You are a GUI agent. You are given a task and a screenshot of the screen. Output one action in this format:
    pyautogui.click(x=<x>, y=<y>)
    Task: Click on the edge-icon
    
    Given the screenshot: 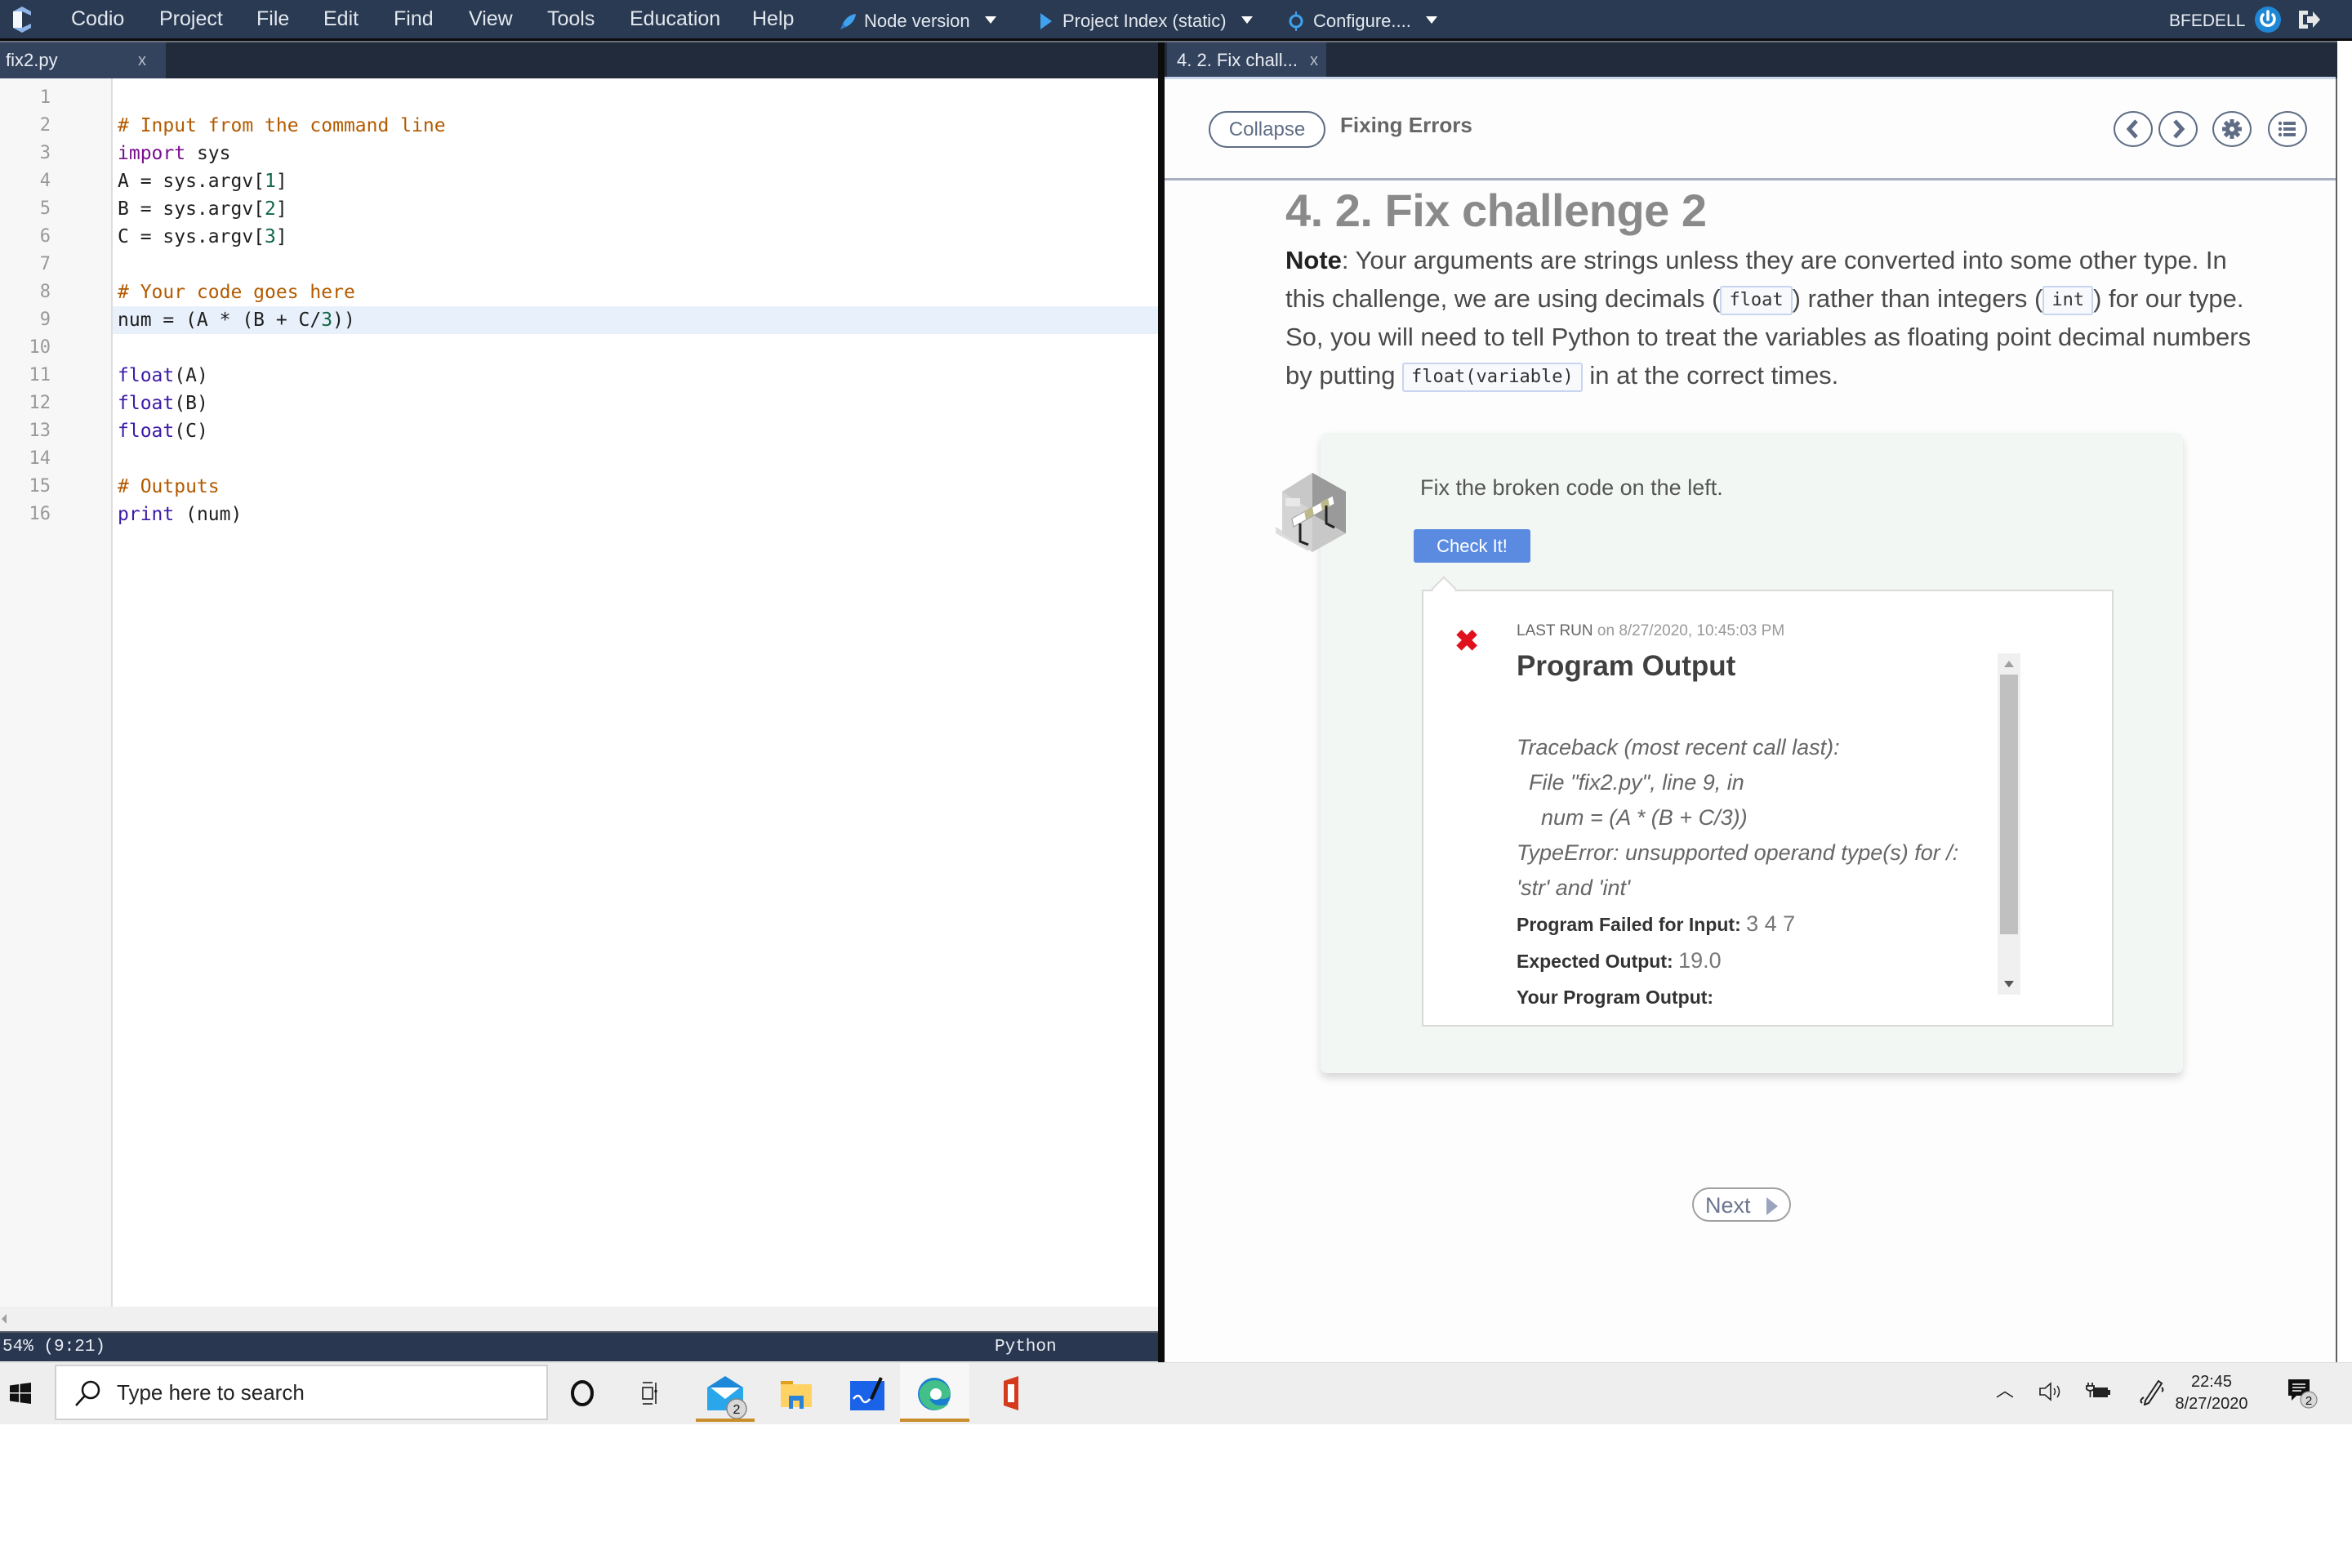 What is the action you would take?
    pyautogui.click(x=934, y=1394)
    